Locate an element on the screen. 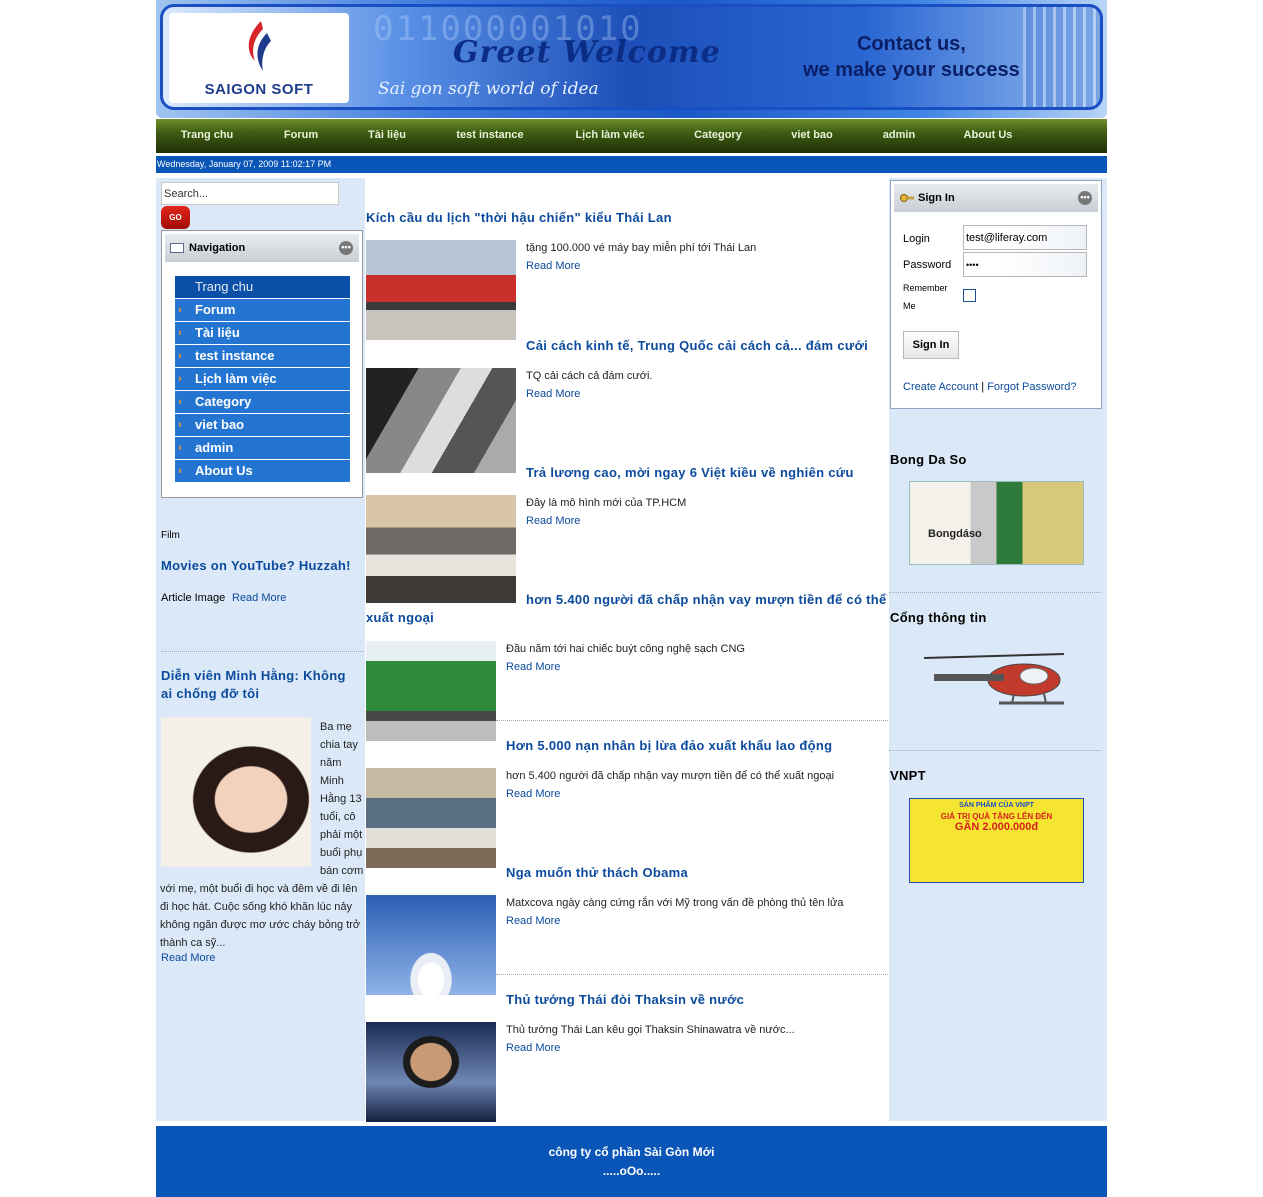  remember-me-checkbox is located at coordinates (969, 295).